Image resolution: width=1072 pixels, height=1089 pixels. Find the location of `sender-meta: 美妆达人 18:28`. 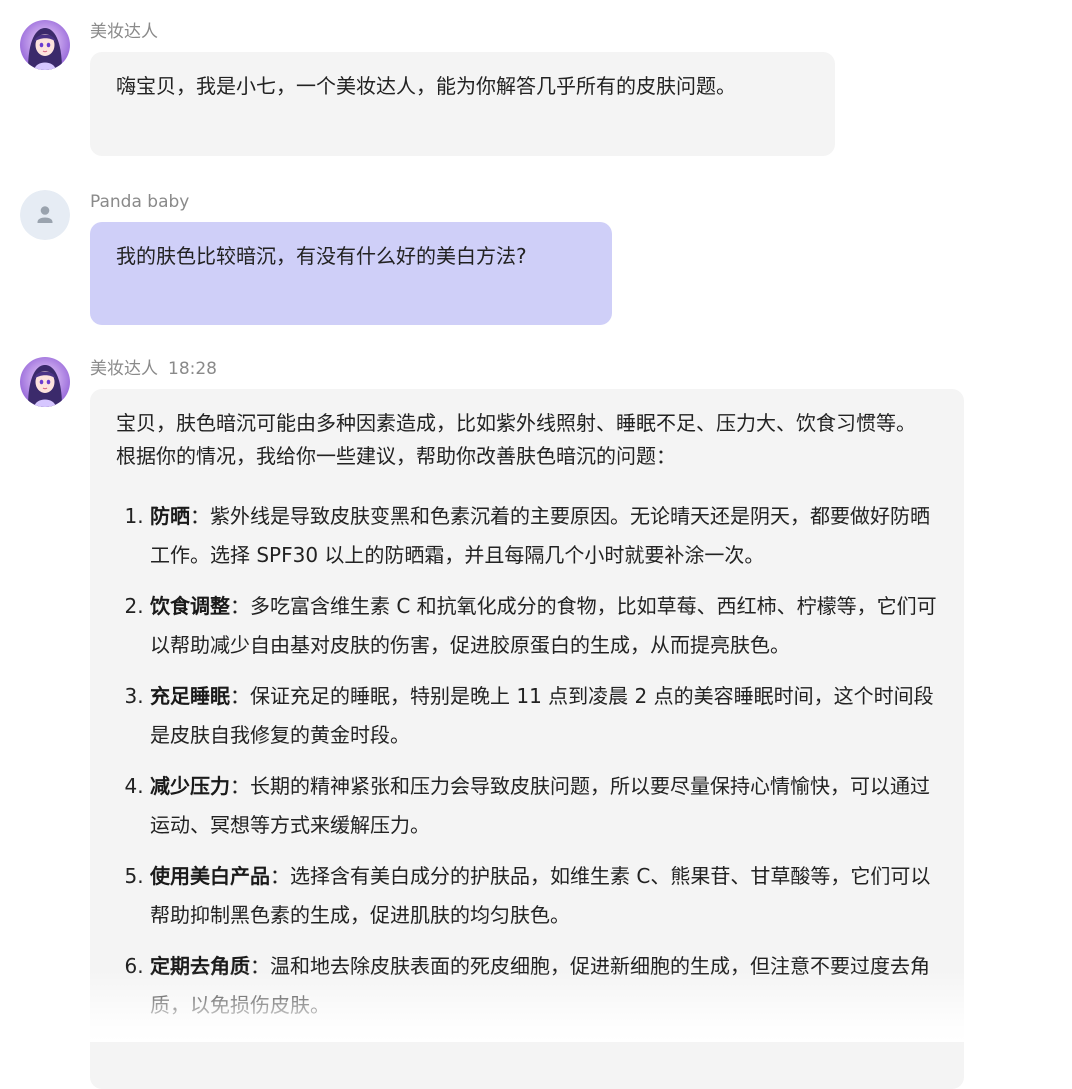

sender-meta: 美妆达人 18:28 is located at coordinates (153, 369).